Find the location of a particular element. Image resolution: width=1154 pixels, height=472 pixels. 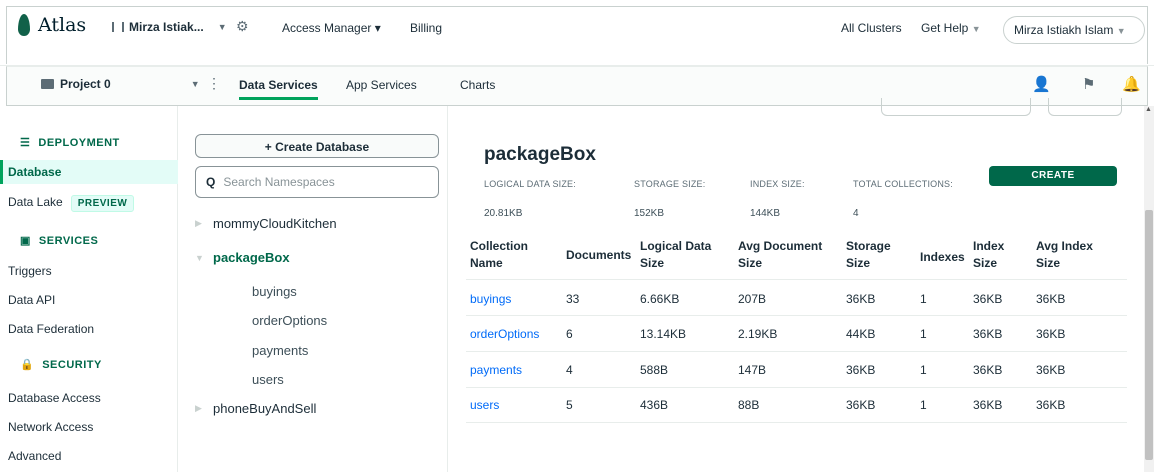

stat-label-total-collections: TOTAL COLLECTIONS: is located at coordinates (903, 184).